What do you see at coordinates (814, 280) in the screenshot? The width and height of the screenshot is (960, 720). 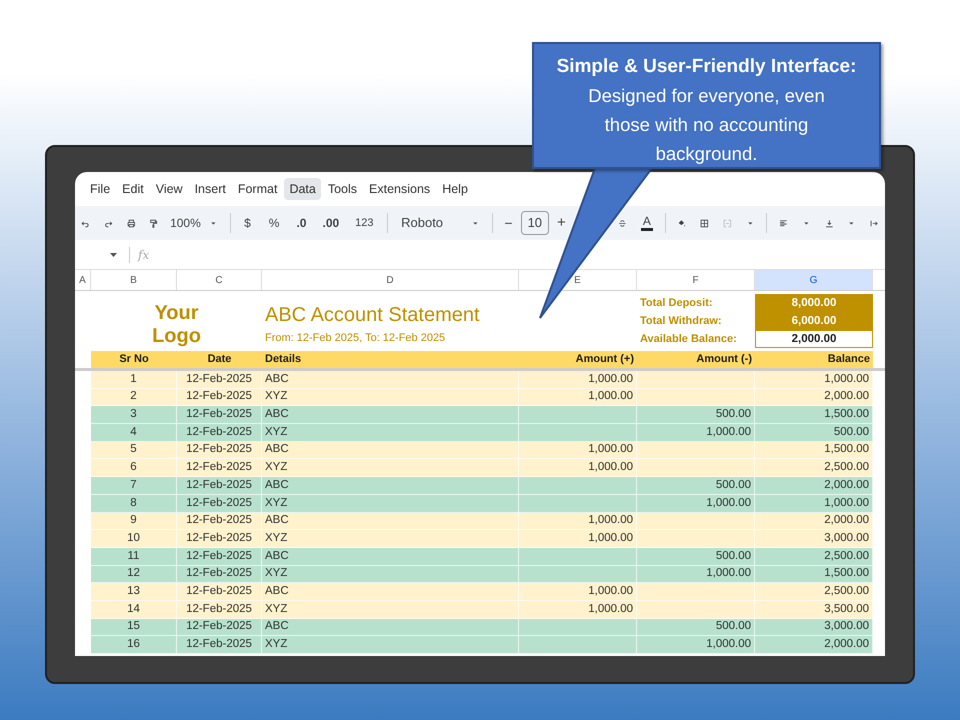 I see `column-header: G` at bounding box center [814, 280].